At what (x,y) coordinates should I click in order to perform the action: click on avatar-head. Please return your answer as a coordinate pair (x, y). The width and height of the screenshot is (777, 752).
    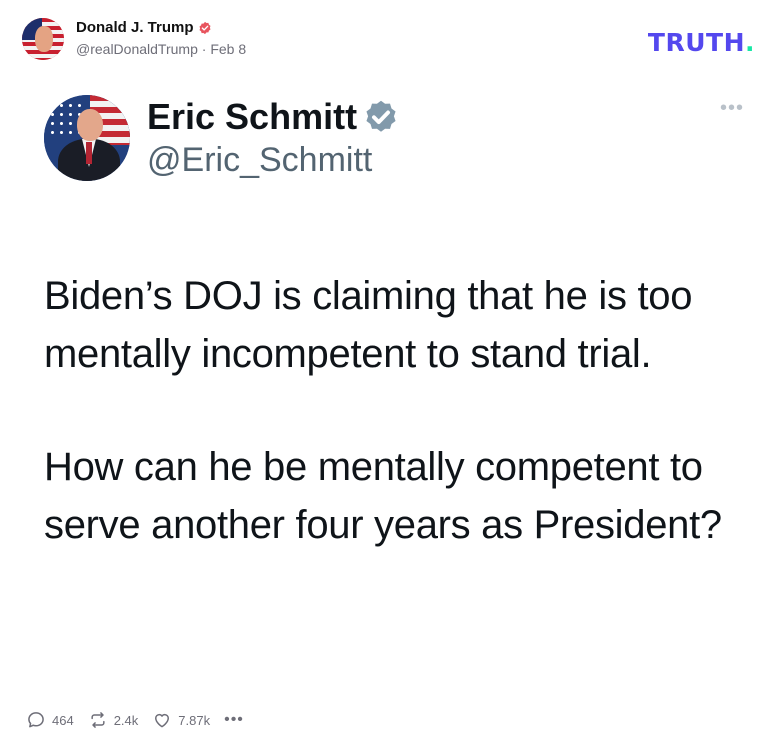
    Looking at the image, I should click on (90, 125).